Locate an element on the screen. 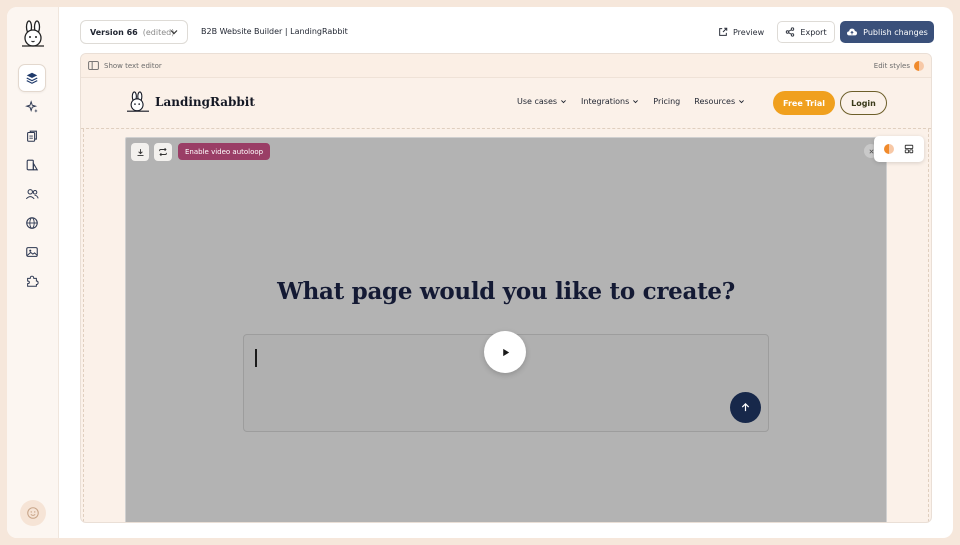  nav-label: Resources is located at coordinates (715, 101).